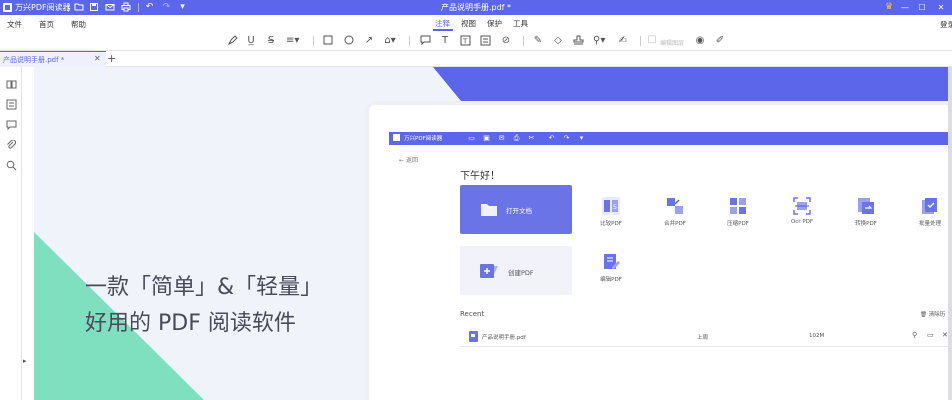 The height and width of the screenshot is (400, 952). I want to click on menu-bar: 文件 首页 帮助 注释 视图 保护 工具 登录, so click(476, 23).